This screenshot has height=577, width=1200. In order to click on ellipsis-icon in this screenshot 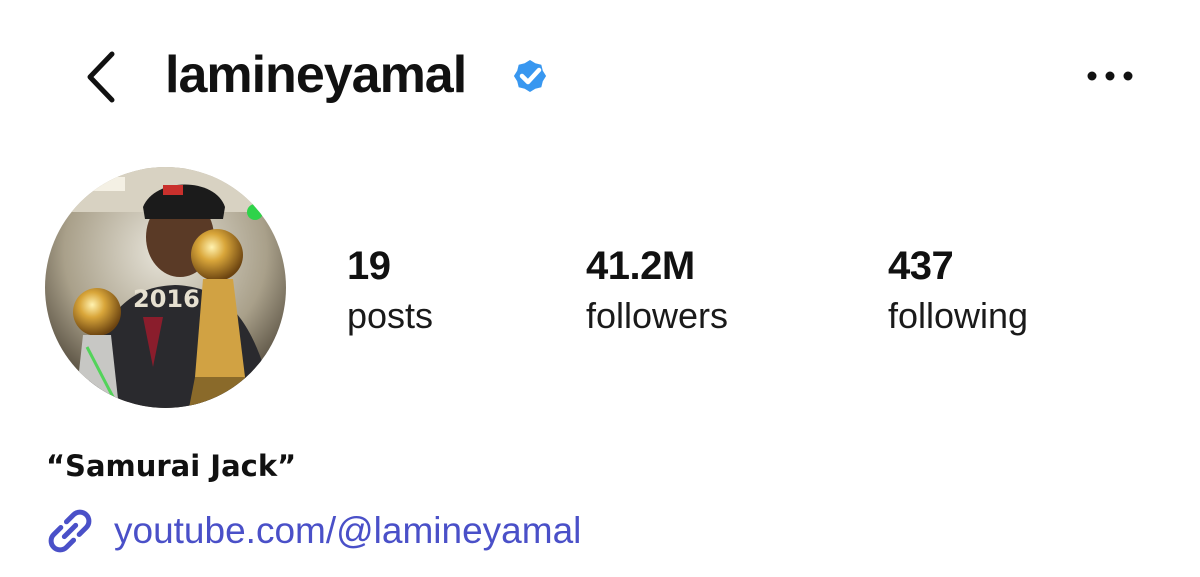, I will do `click(1110, 76)`.